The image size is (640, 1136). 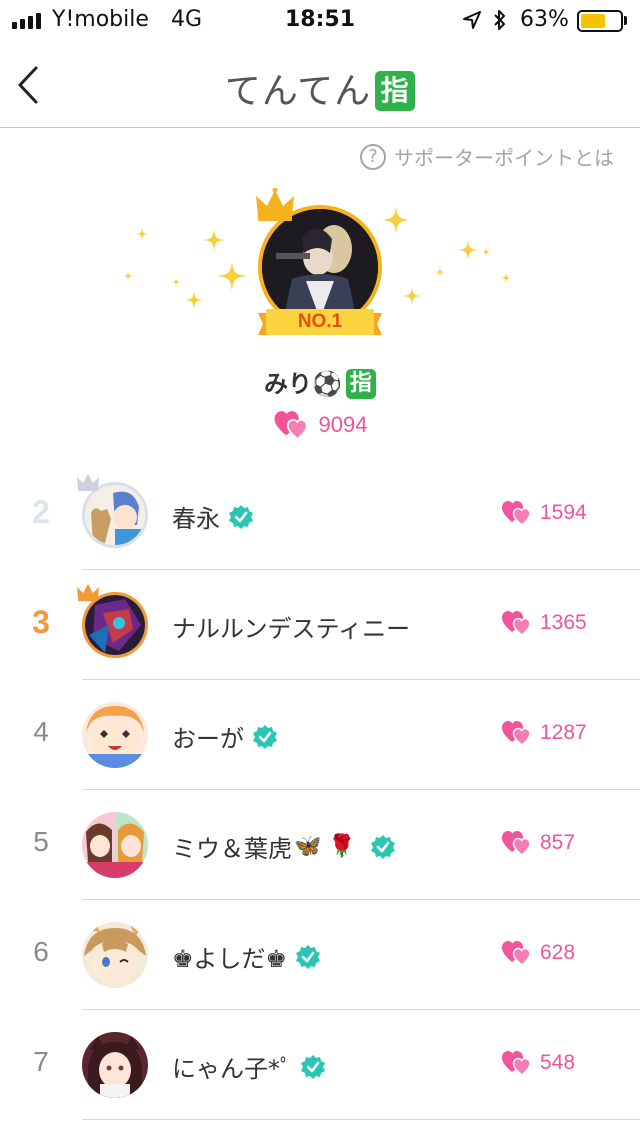 I want to click on supporter-points-help-link: ? サポーターポイントとは, so click(x=487, y=156).